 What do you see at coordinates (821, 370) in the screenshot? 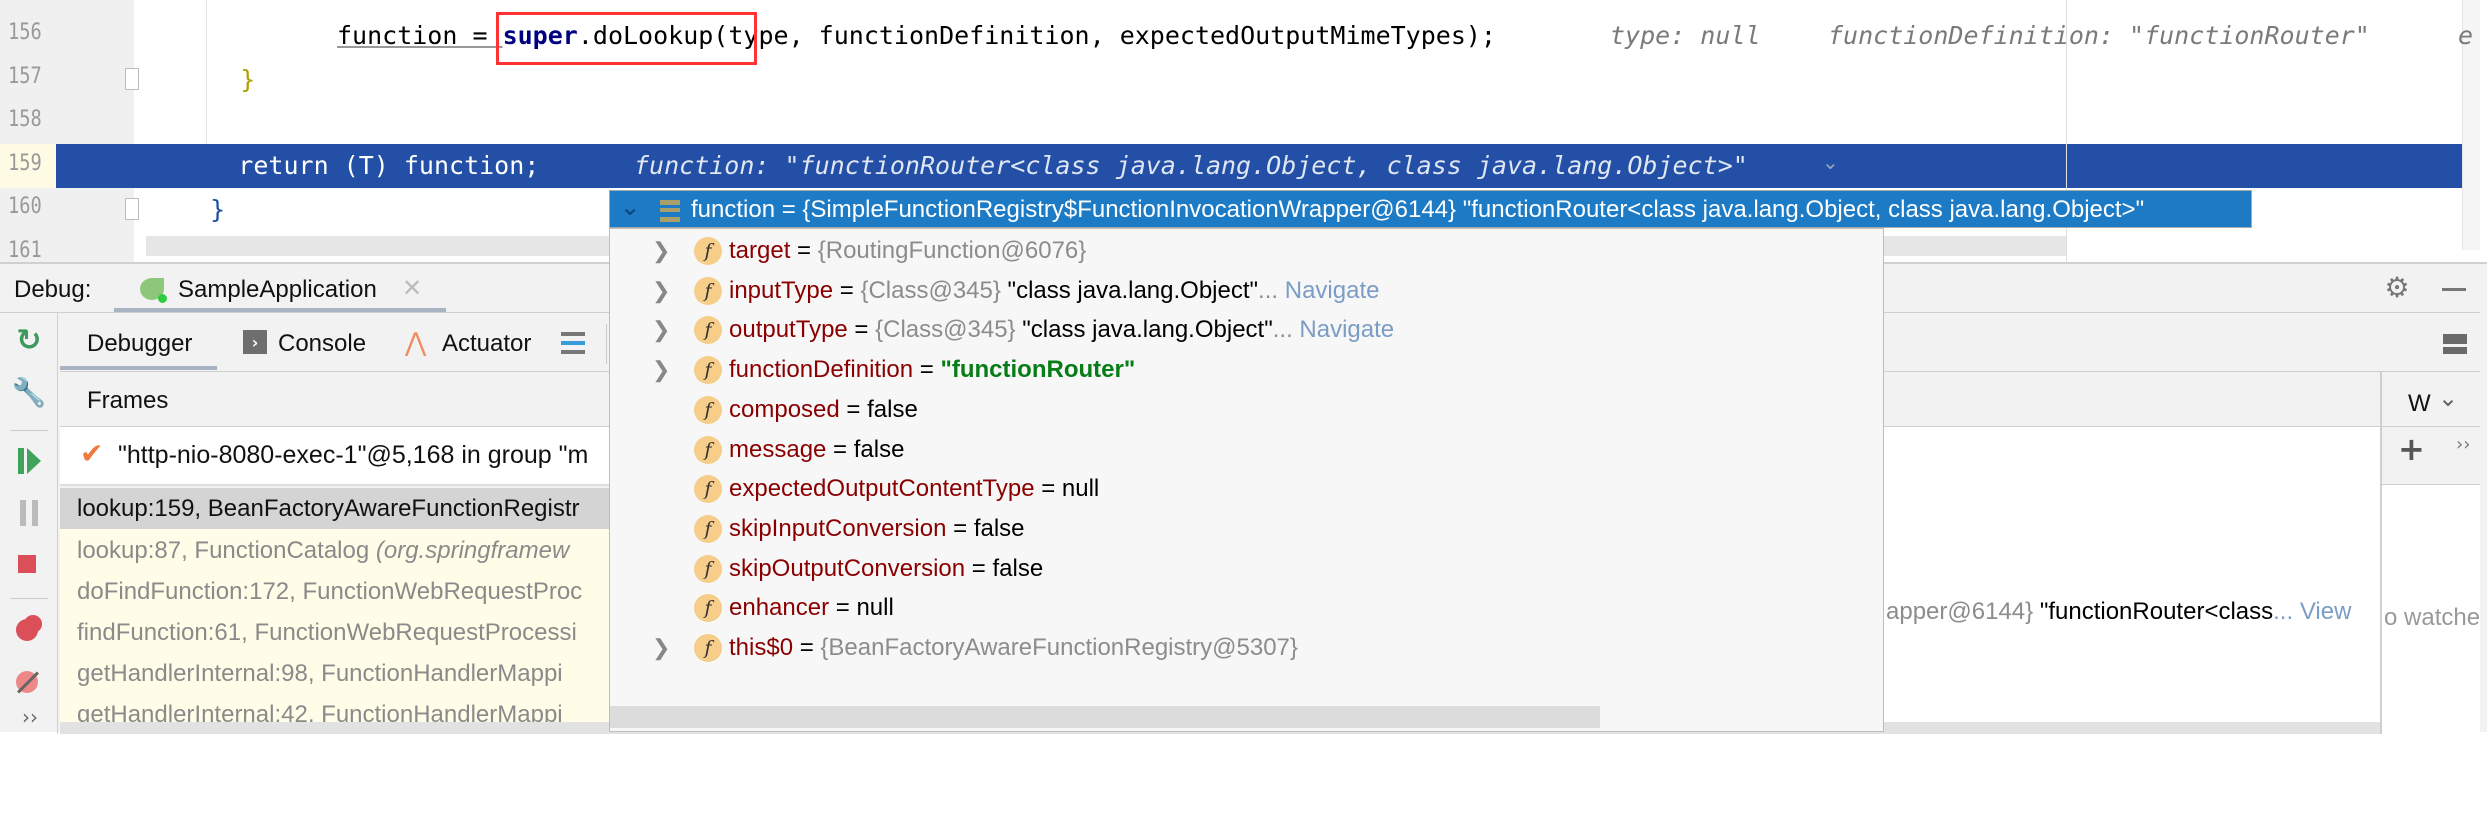
I see `field-name: functionDefinition` at bounding box center [821, 370].